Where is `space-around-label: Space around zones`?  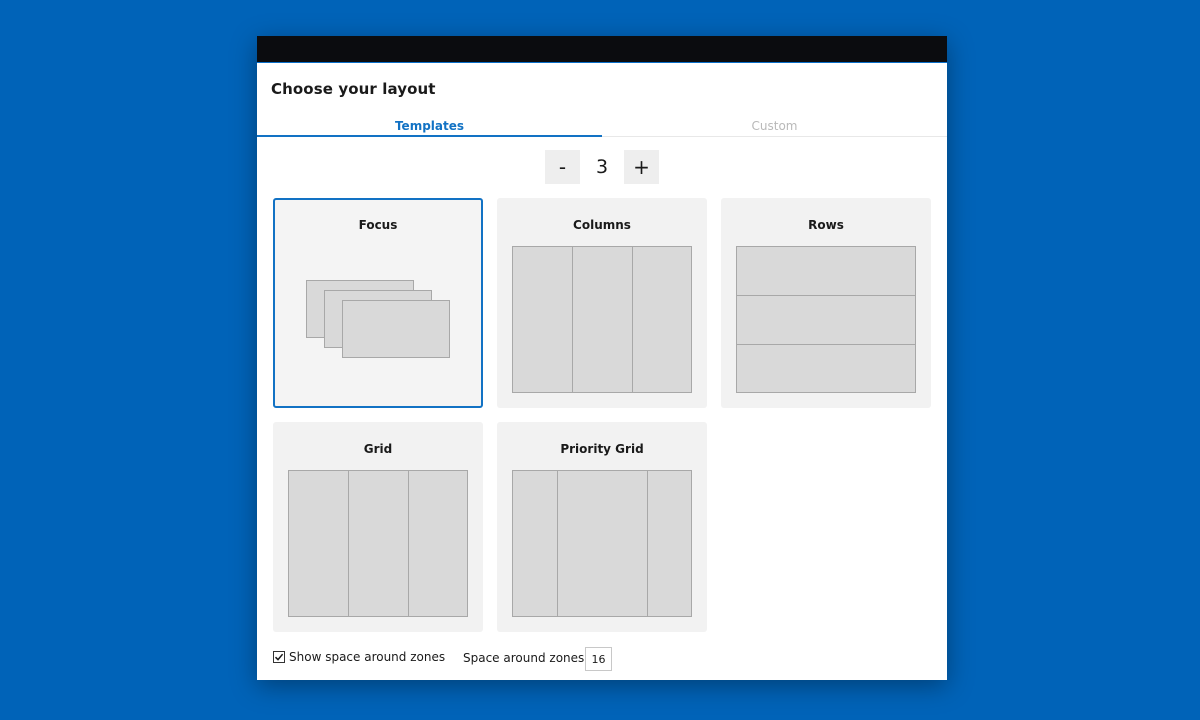
space-around-label: Space around zones is located at coordinates (524, 658).